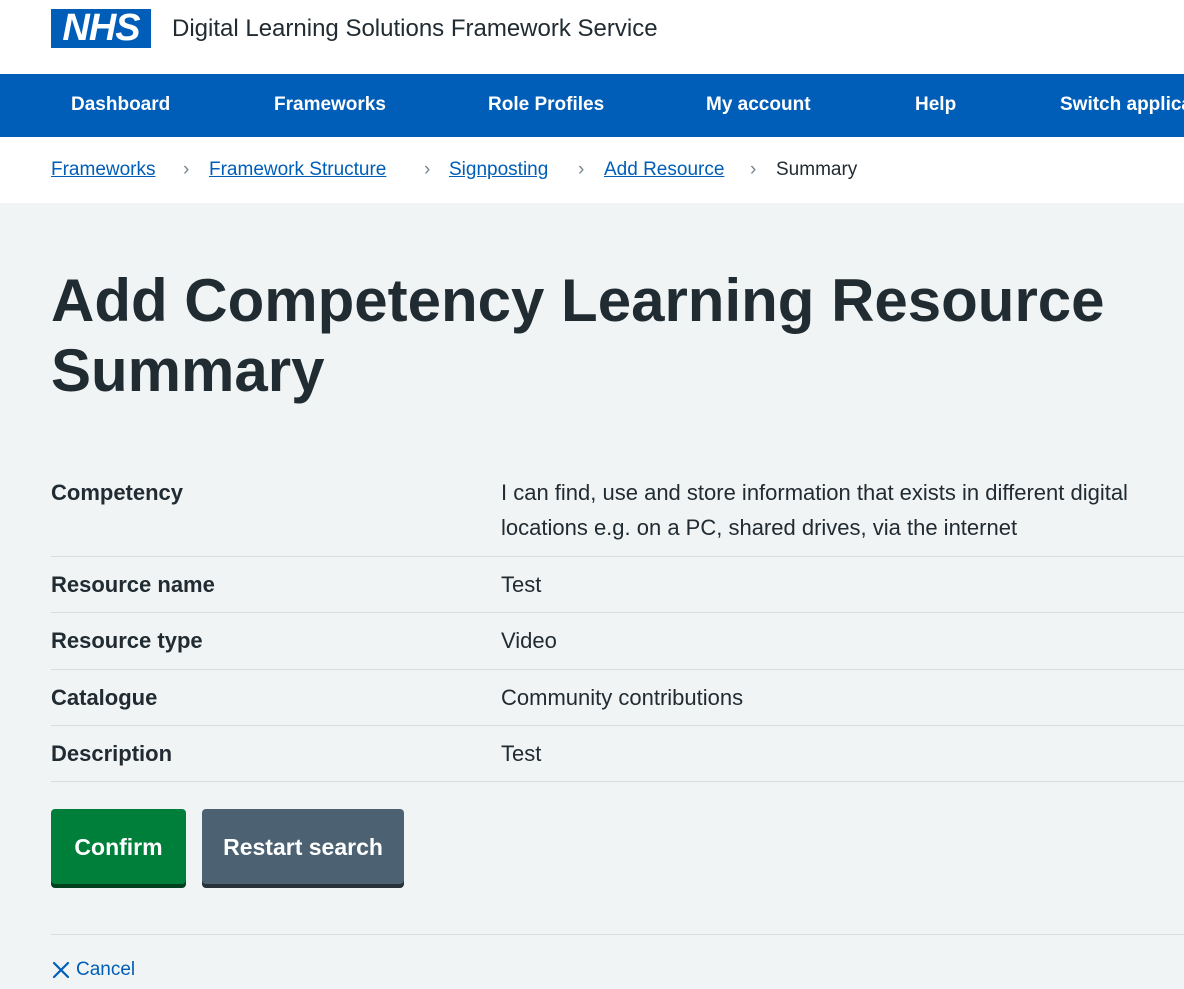 The width and height of the screenshot is (1184, 989). Describe the element at coordinates (106, 969) in the screenshot. I see `cancel-label: Cancel` at that location.